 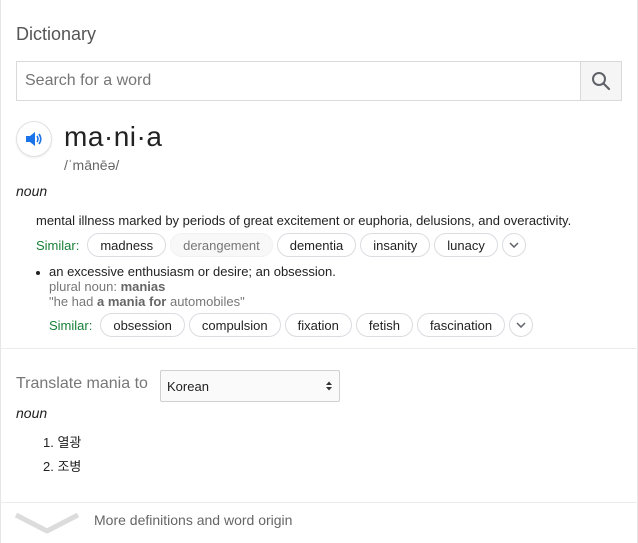 I want to click on translation-item: 2. 조병, so click(x=62, y=466).